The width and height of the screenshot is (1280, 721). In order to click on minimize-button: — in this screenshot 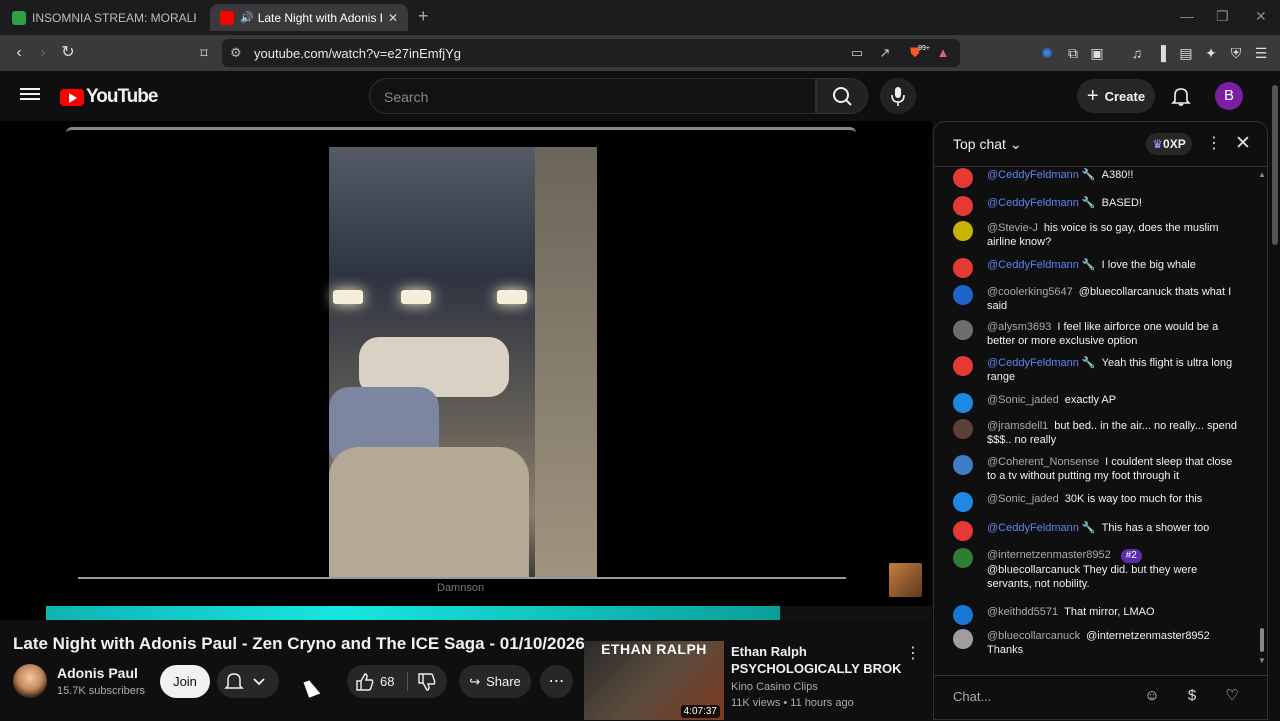, I will do `click(1187, 16)`.